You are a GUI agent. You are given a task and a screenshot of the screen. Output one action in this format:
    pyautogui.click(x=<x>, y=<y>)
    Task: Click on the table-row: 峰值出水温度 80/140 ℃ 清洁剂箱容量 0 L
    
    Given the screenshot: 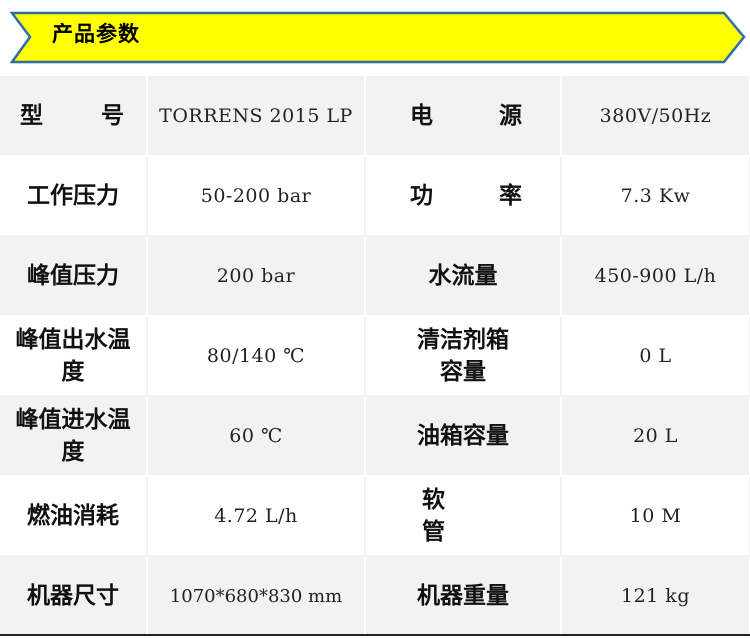 What is the action you would take?
    pyautogui.click(x=375, y=356)
    